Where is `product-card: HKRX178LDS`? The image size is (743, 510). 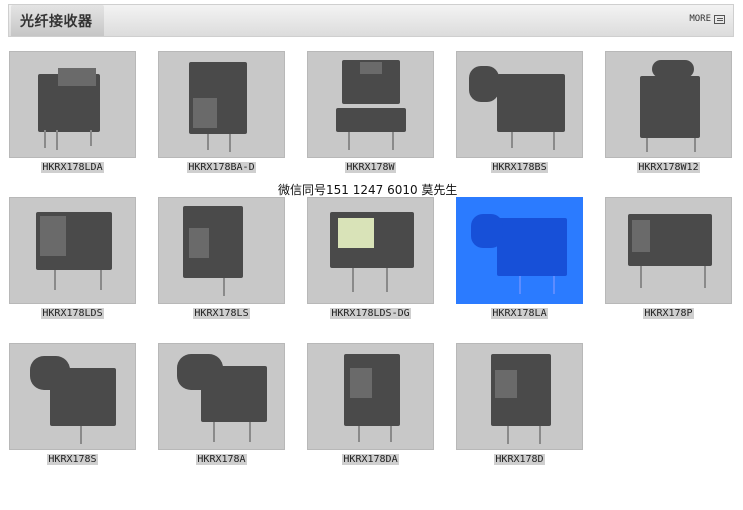
product-card: HKRX178LDS is located at coordinates (72, 258).